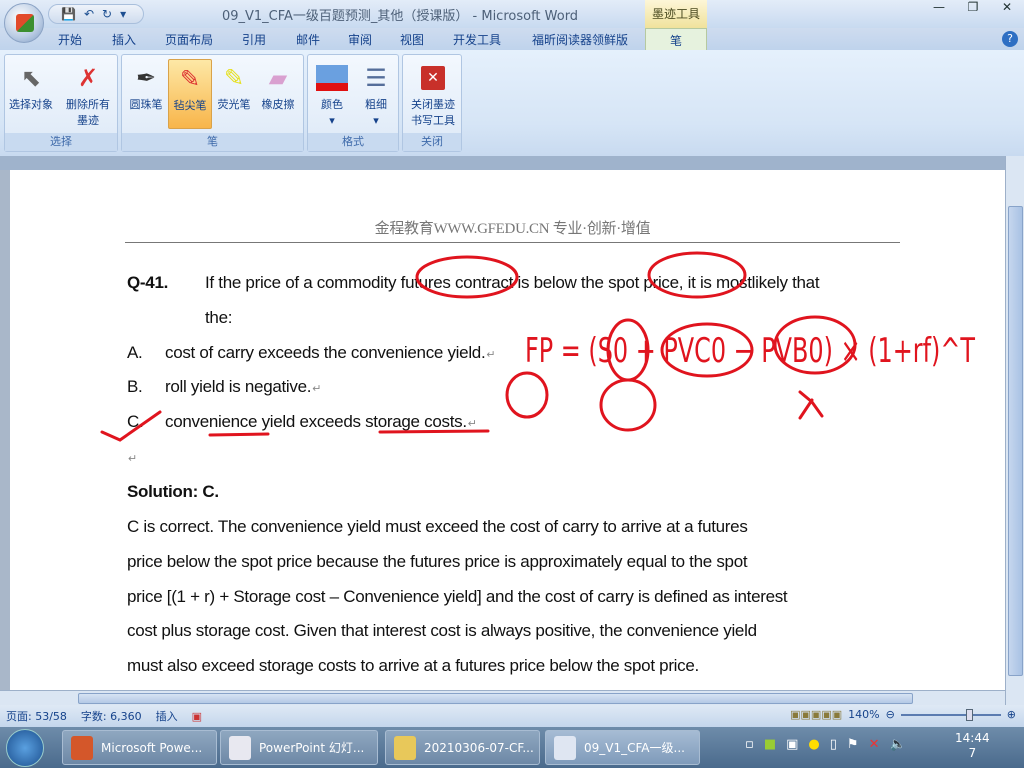 This screenshot has height=768, width=1024. I want to click on zoom-slider, so click(950, 714).